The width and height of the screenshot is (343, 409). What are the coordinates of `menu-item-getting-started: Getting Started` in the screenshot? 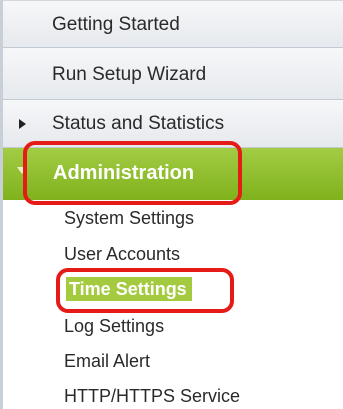 It's located at (173, 24).